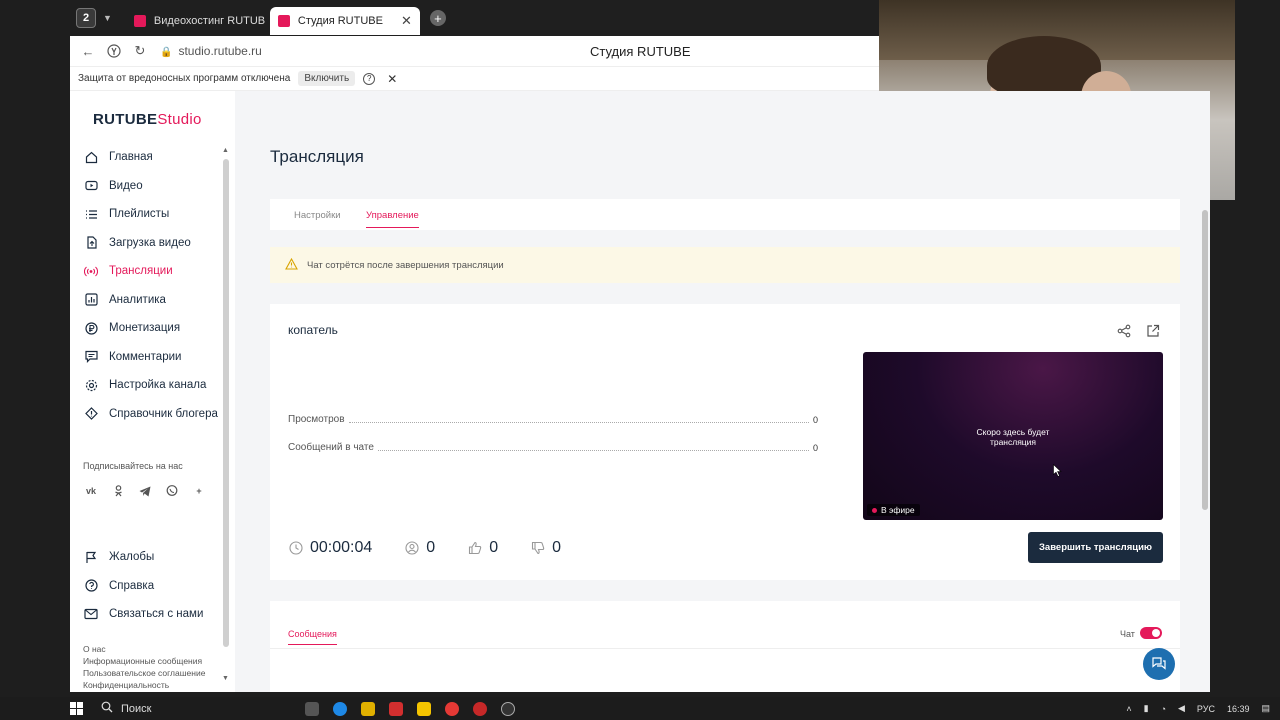 This screenshot has height=720, width=1280. I want to click on url-field: 🔒 studio.rutube.ru, so click(211, 51).